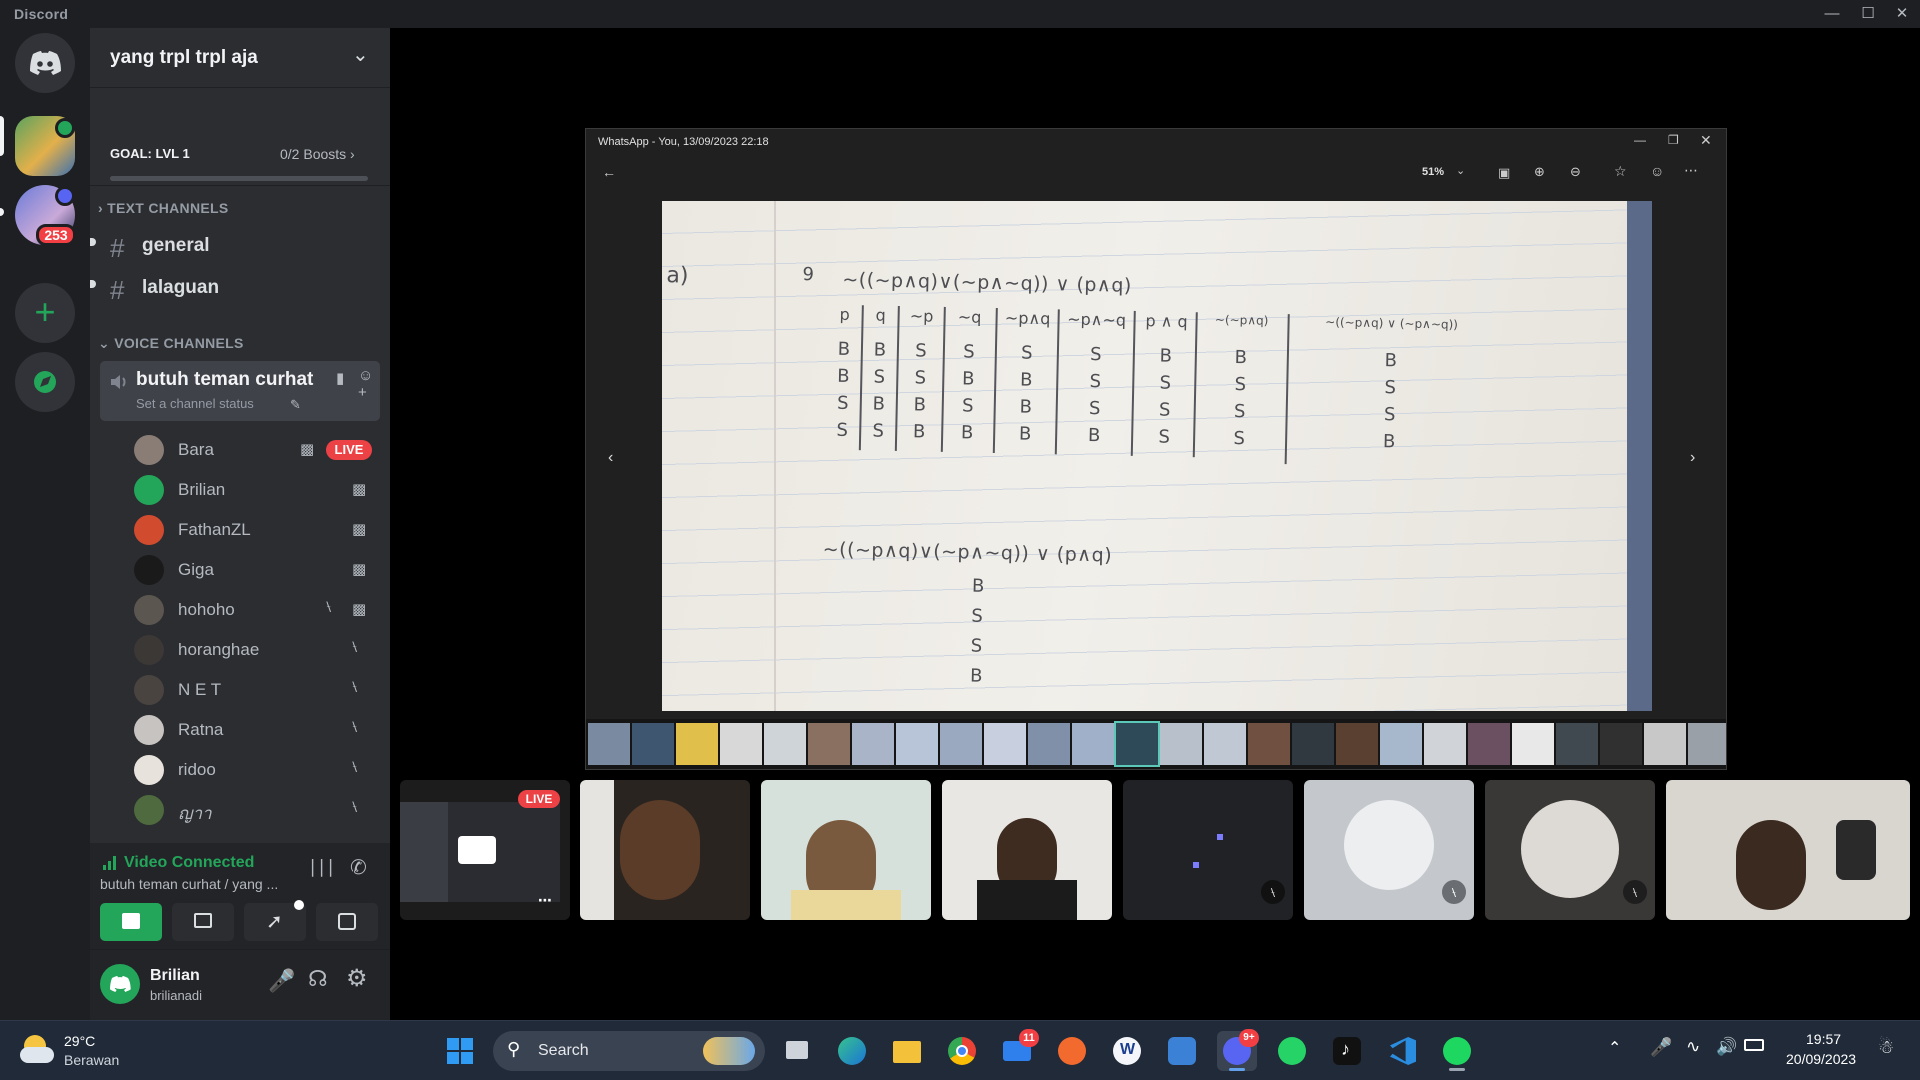 This screenshot has height=1080, width=1920. What do you see at coordinates (91, 1060) in the screenshot?
I see `weather-description: Berawan` at bounding box center [91, 1060].